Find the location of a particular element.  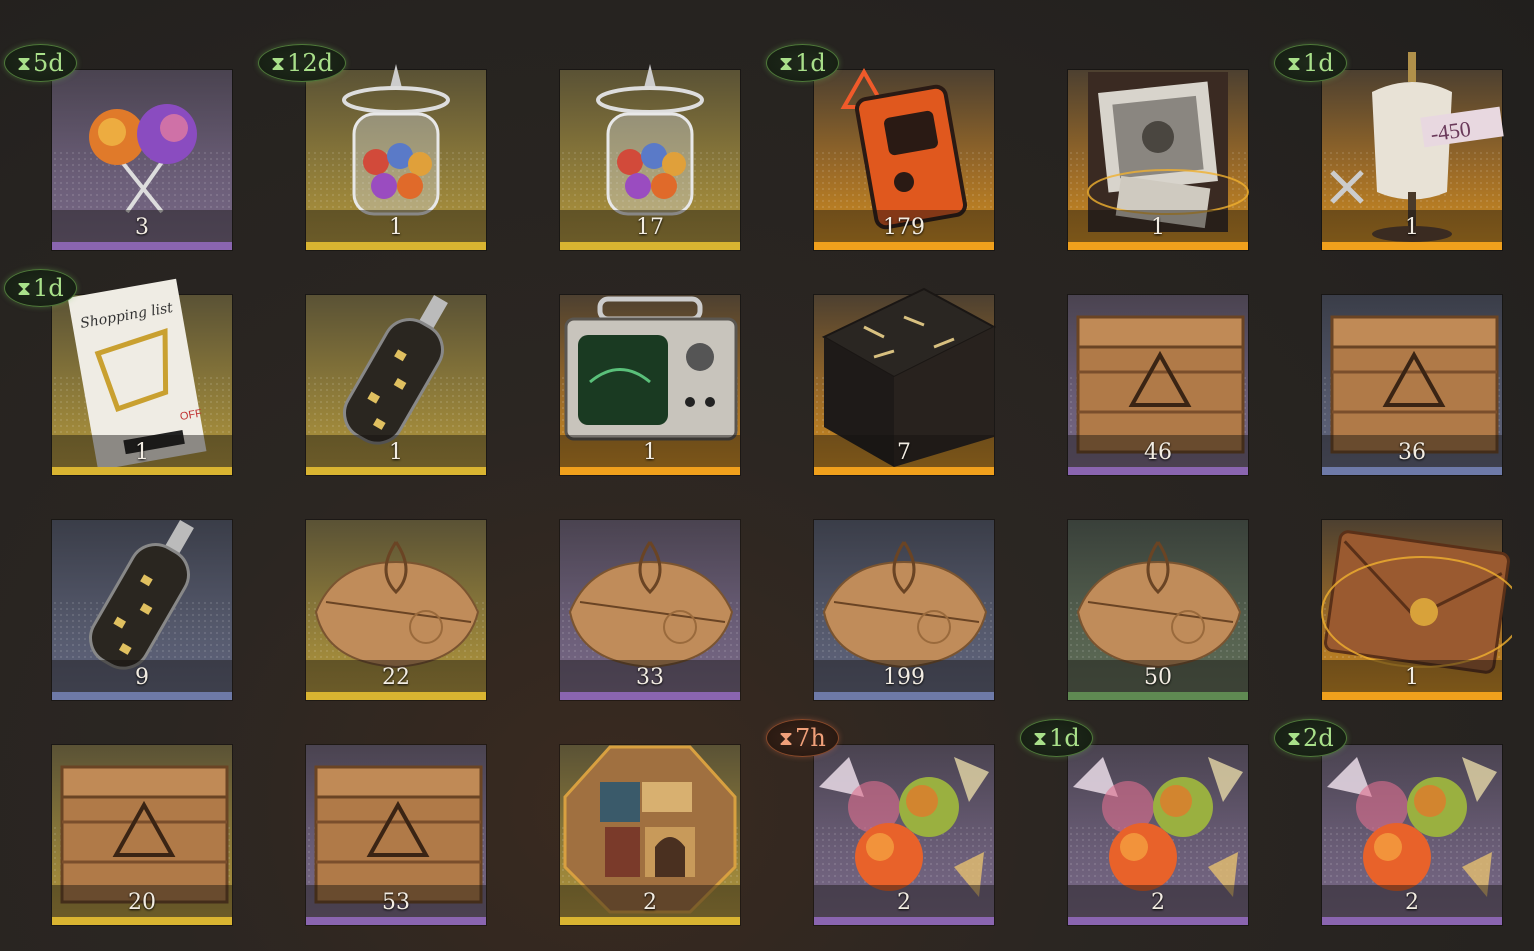

inventory-slot-envelope: 1 is located at coordinates (1416, 610).